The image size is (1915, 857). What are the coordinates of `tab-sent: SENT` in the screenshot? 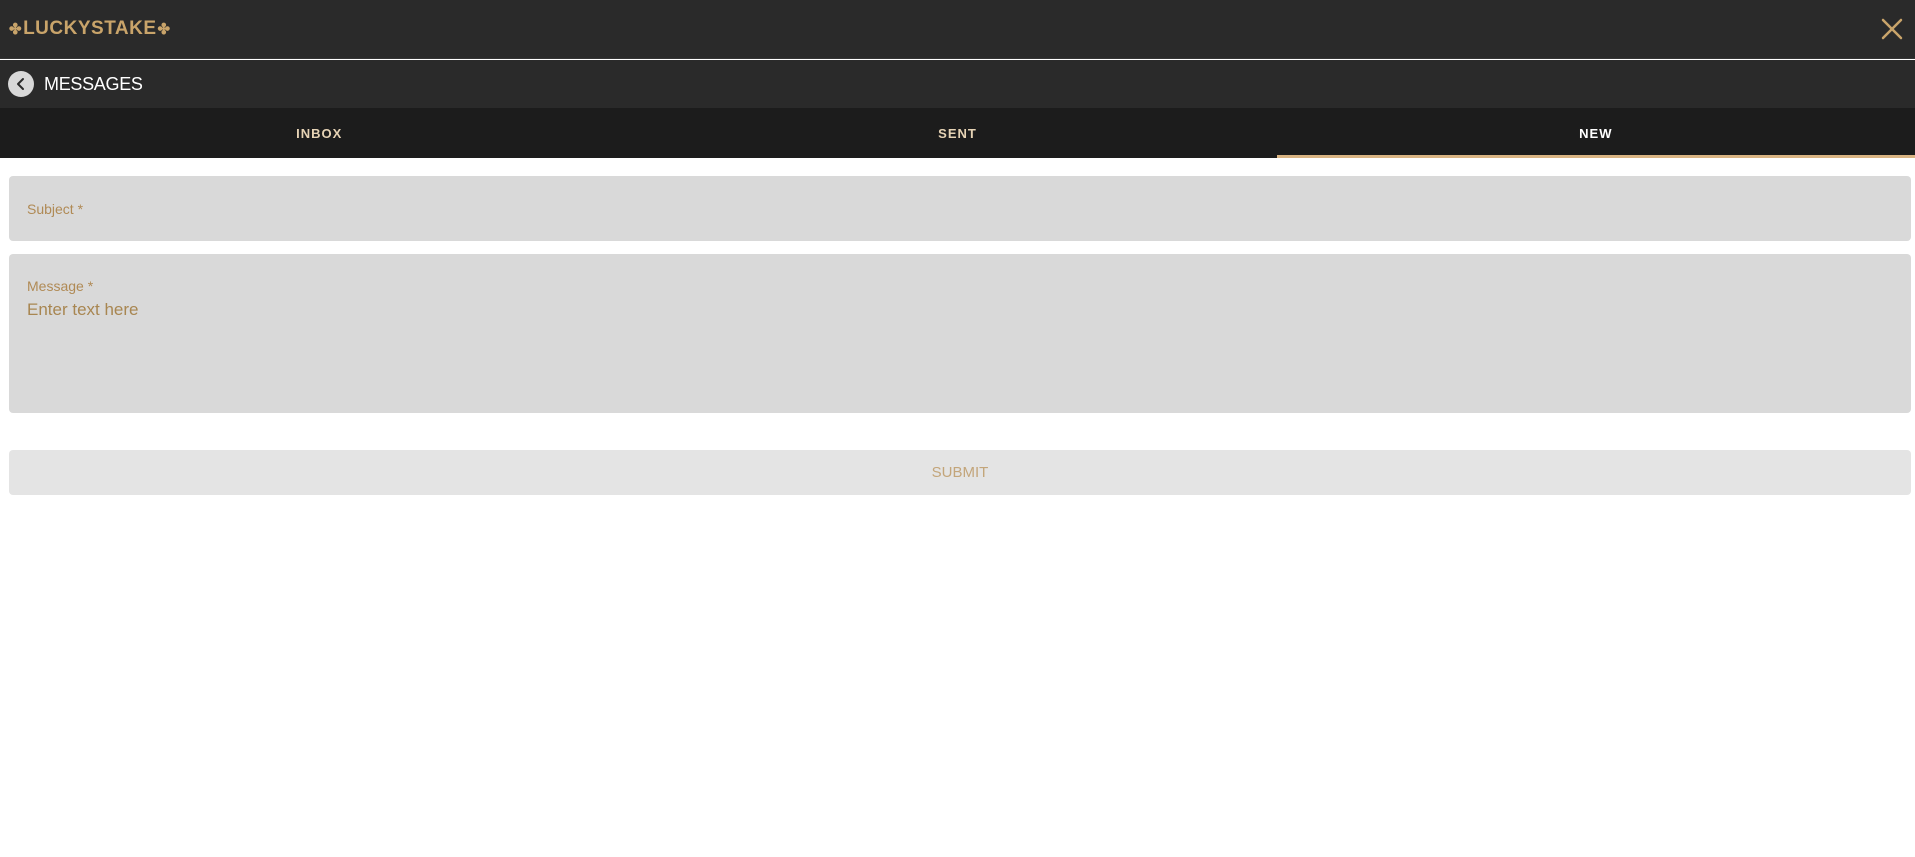 It's located at (957, 133).